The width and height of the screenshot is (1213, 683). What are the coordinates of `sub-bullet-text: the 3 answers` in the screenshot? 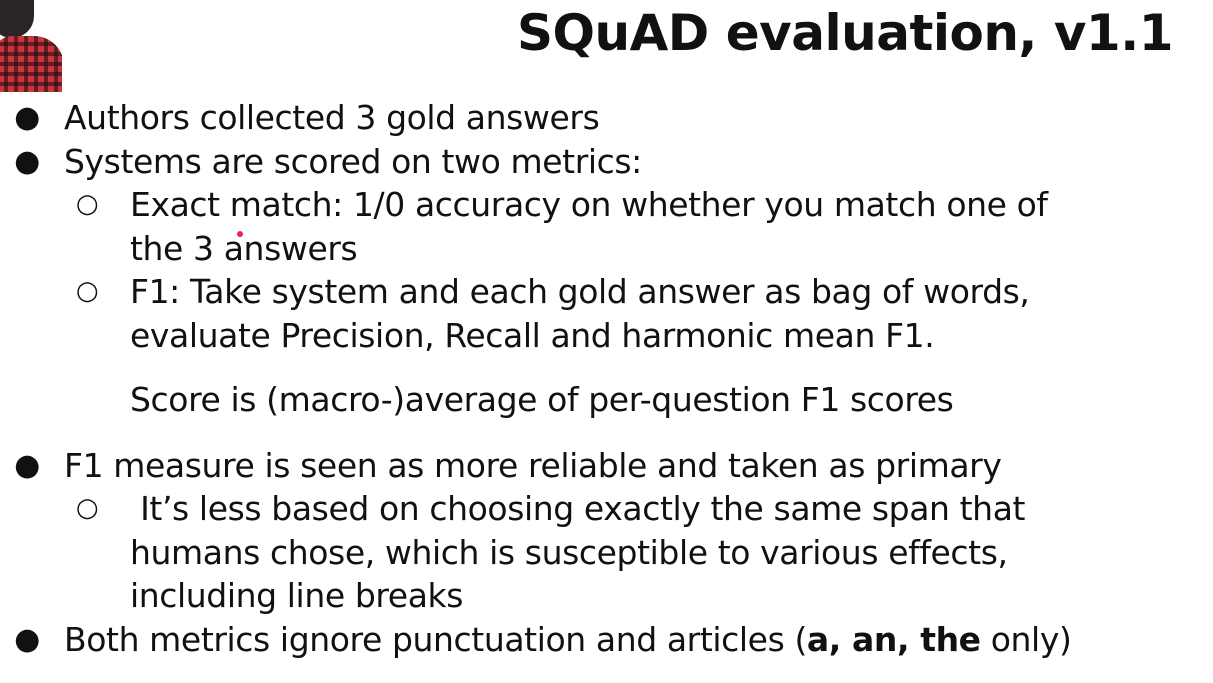 It's located at (244, 248).